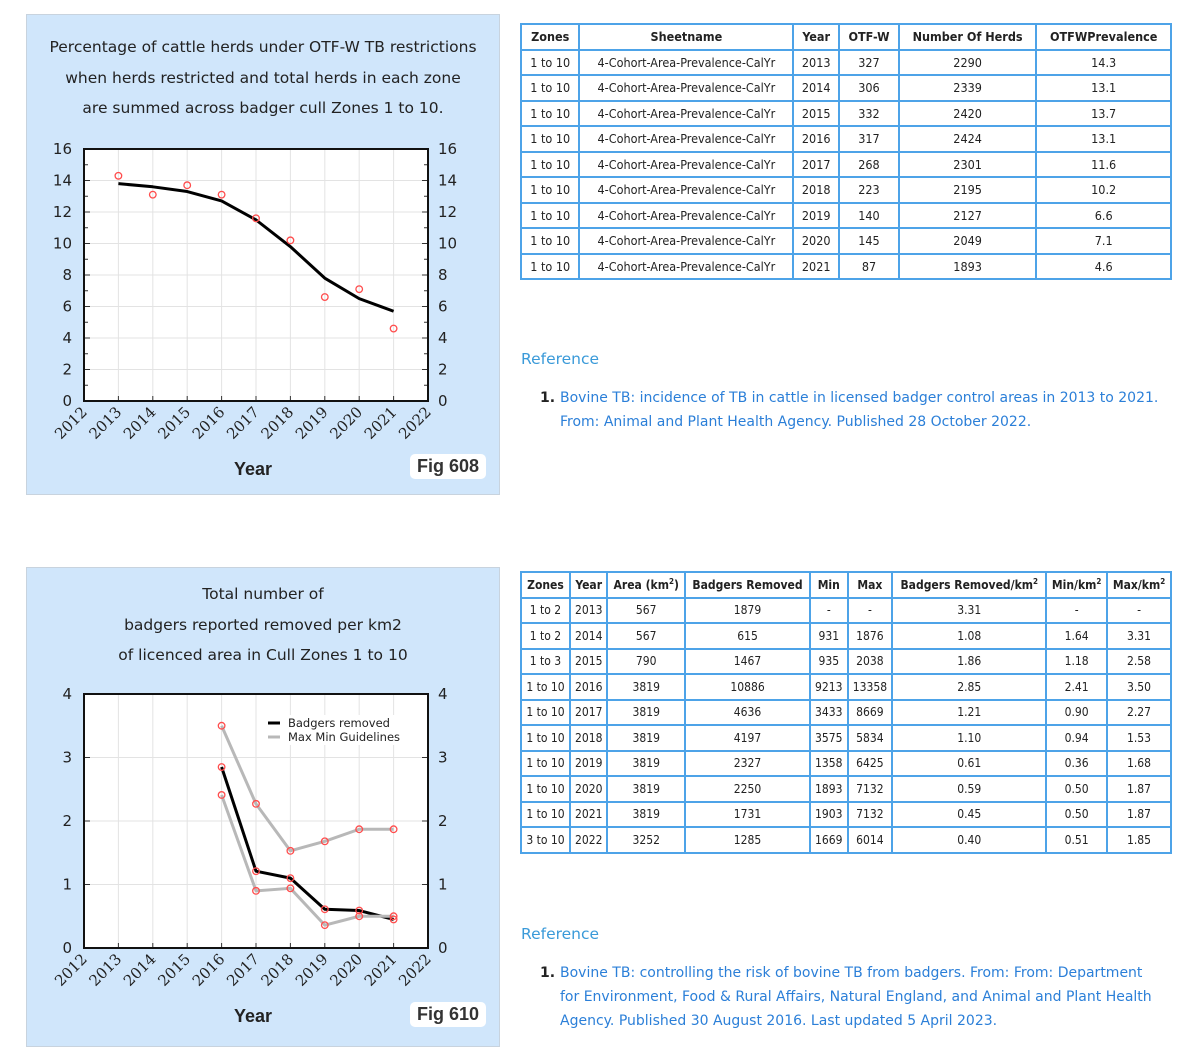 This screenshot has height=1061, width=1200. What do you see at coordinates (588, 636) in the screenshot?
I see `table-cell: 2014` at bounding box center [588, 636].